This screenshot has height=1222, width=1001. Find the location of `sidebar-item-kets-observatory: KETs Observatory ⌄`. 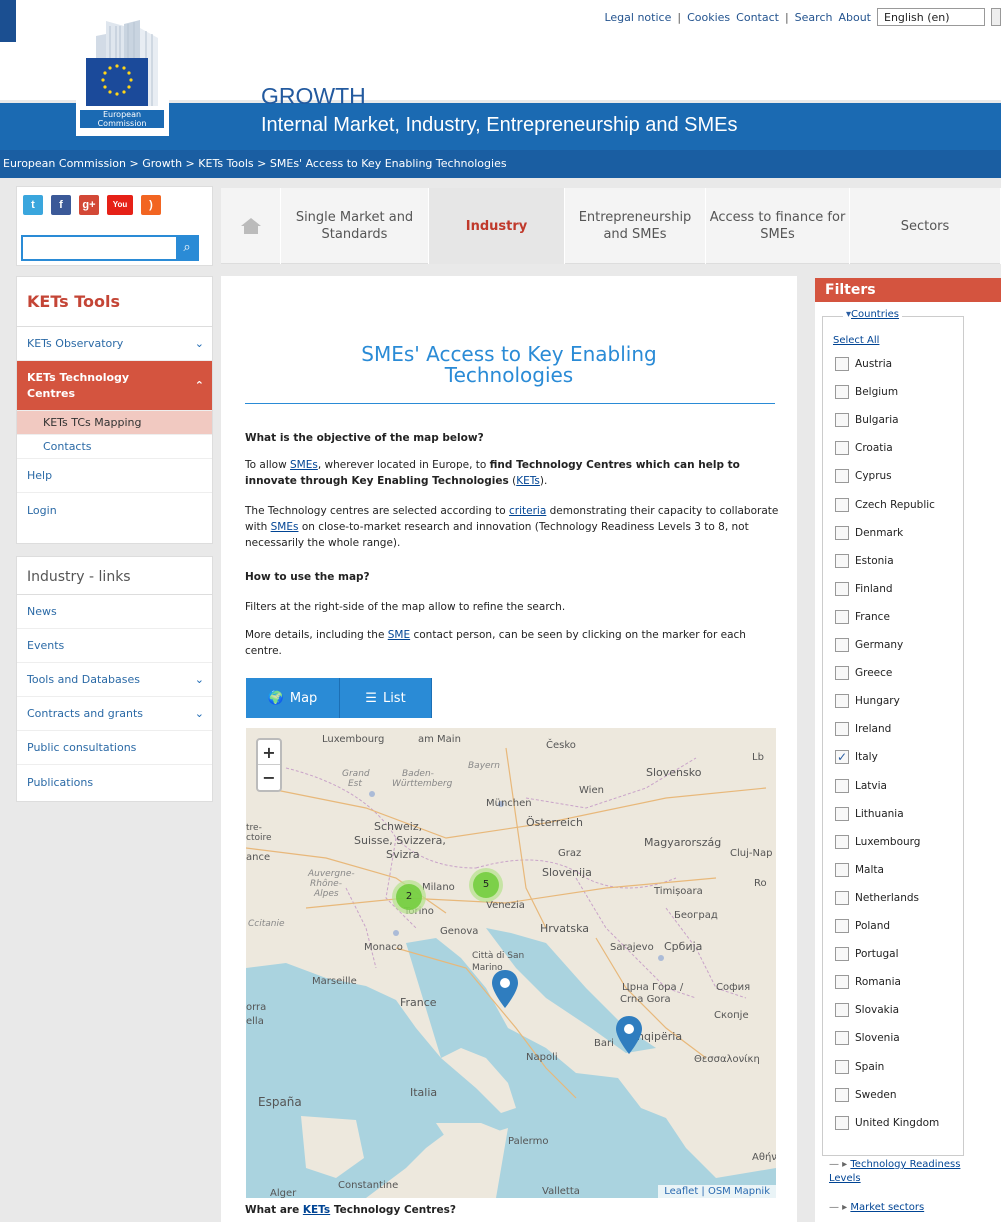

sidebar-item-kets-observatory: KETs Observatory ⌄ is located at coordinates (114, 344).